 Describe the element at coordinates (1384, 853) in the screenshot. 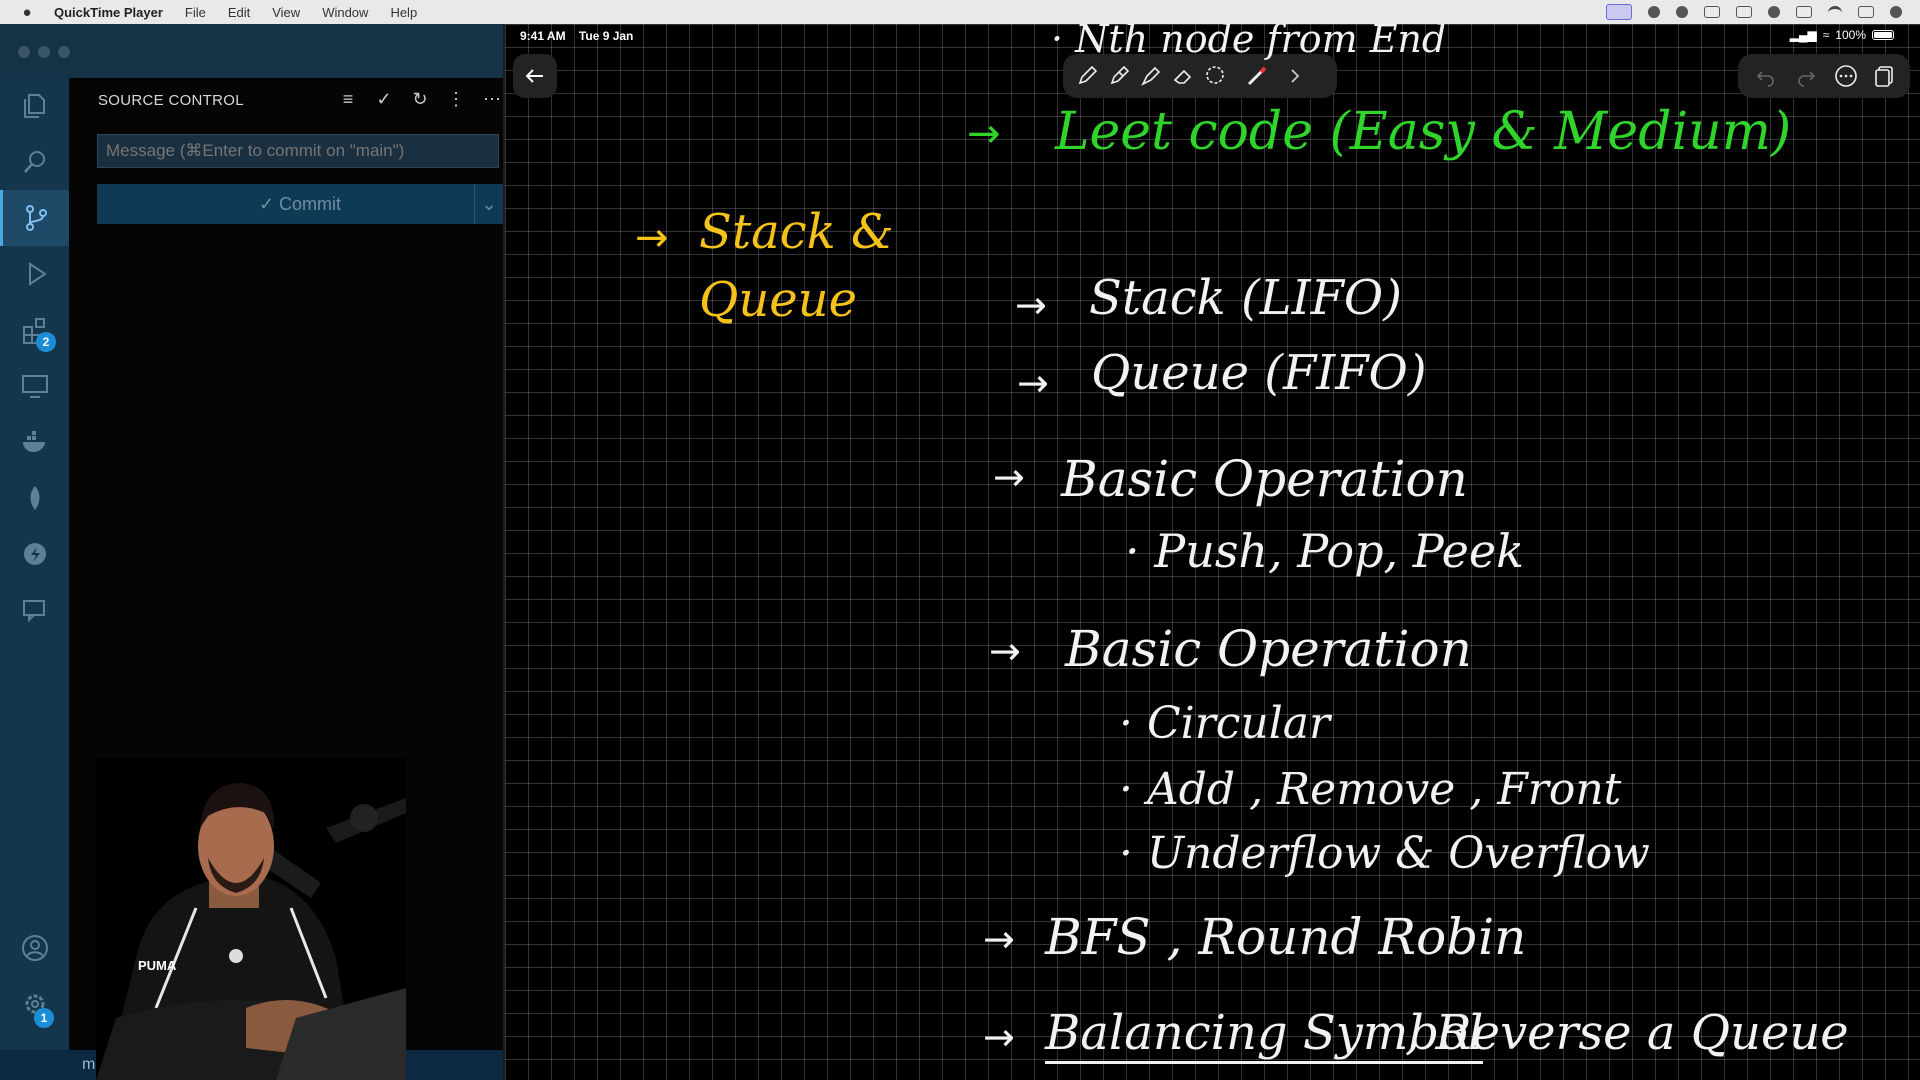

I see `note-underflow-overflow: · Underflow & Overflow` at that location.